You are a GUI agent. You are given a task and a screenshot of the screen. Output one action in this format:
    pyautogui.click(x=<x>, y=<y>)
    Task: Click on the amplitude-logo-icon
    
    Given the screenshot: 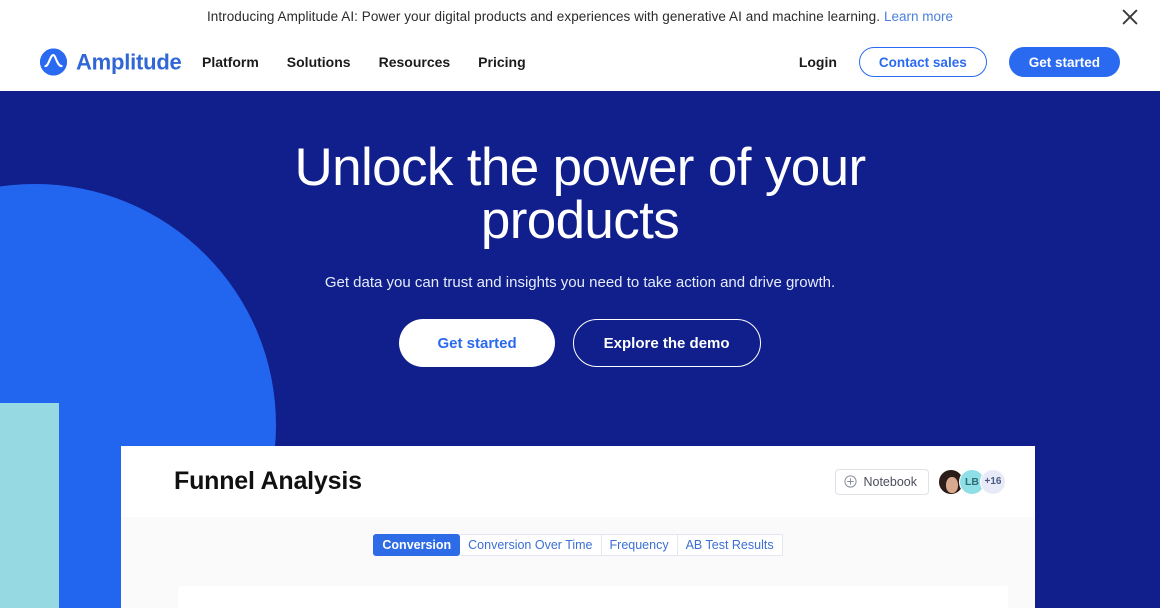 What is the action you would take?
    pyautogui.click(x=53, y=62)
    